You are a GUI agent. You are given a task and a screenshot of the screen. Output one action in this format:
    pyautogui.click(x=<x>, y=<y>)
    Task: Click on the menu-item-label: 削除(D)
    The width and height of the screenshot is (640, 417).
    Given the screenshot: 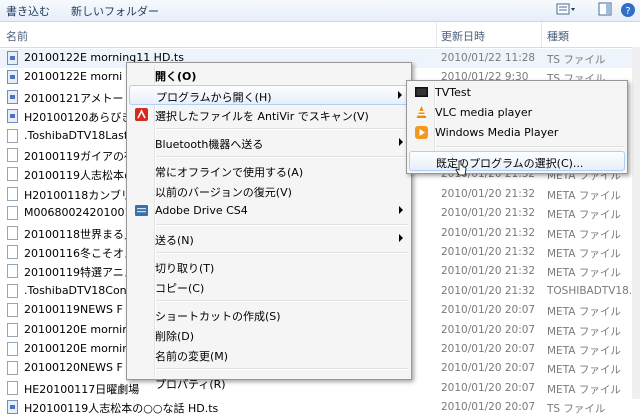 What is the action you would take?
    pyautogui.click(x=175, y=336)
    